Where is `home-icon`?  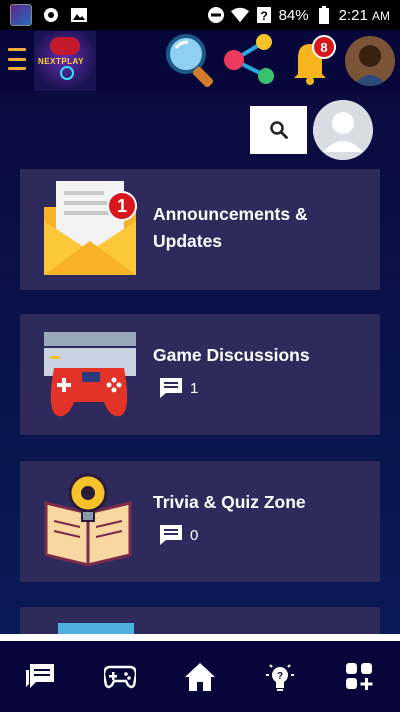 home-icon is located at coordinates (200, 676).